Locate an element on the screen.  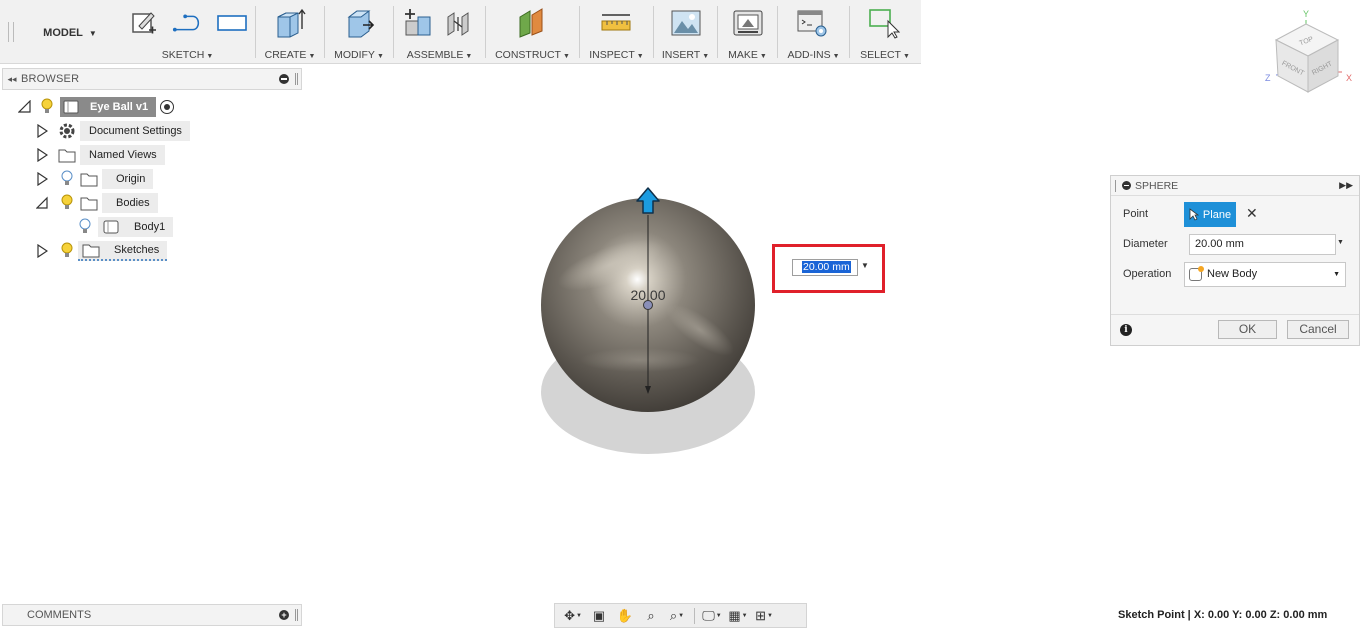
joint-button is located at coordinates (460, 23).